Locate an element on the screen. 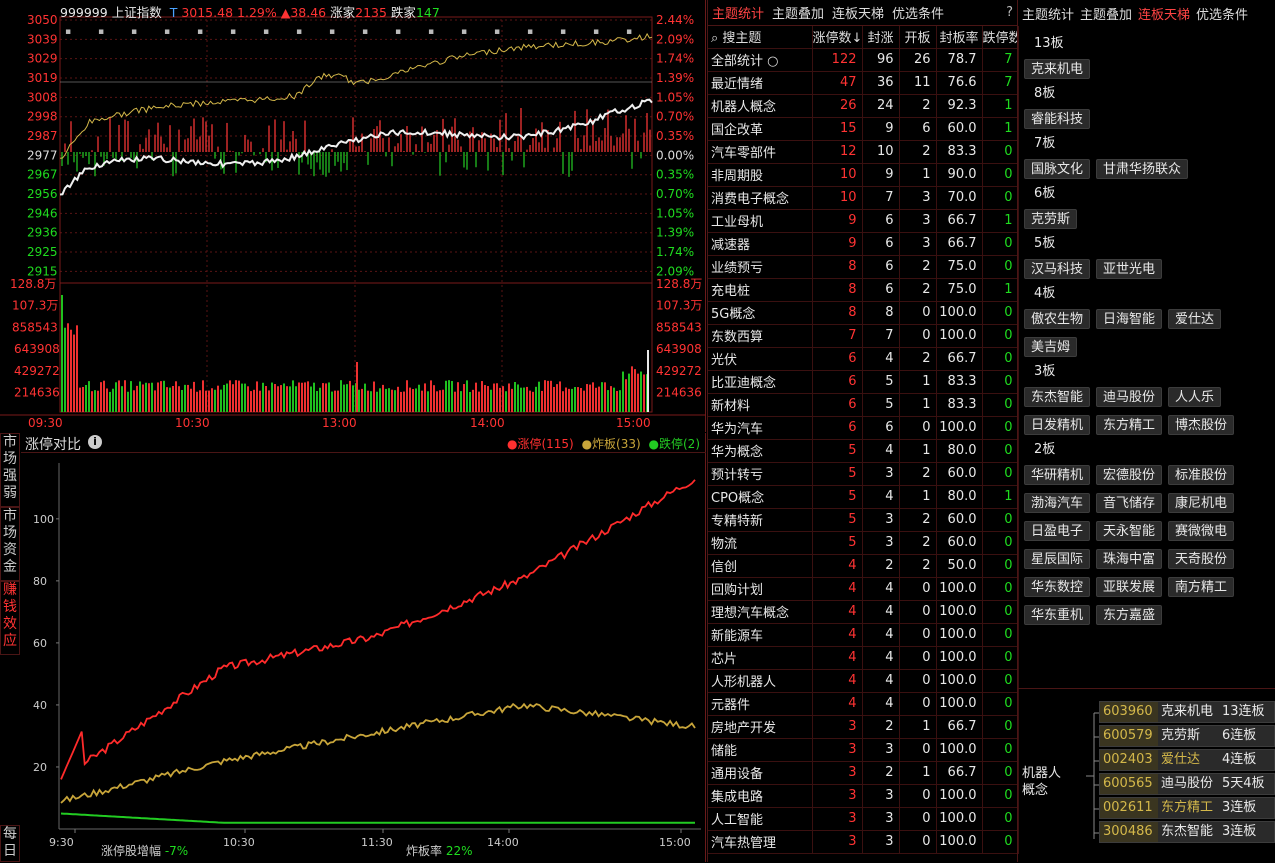 The image size is (1275, 863). search-theme-header: ⌕ 搜主题 is located at coordinates (760, 37).